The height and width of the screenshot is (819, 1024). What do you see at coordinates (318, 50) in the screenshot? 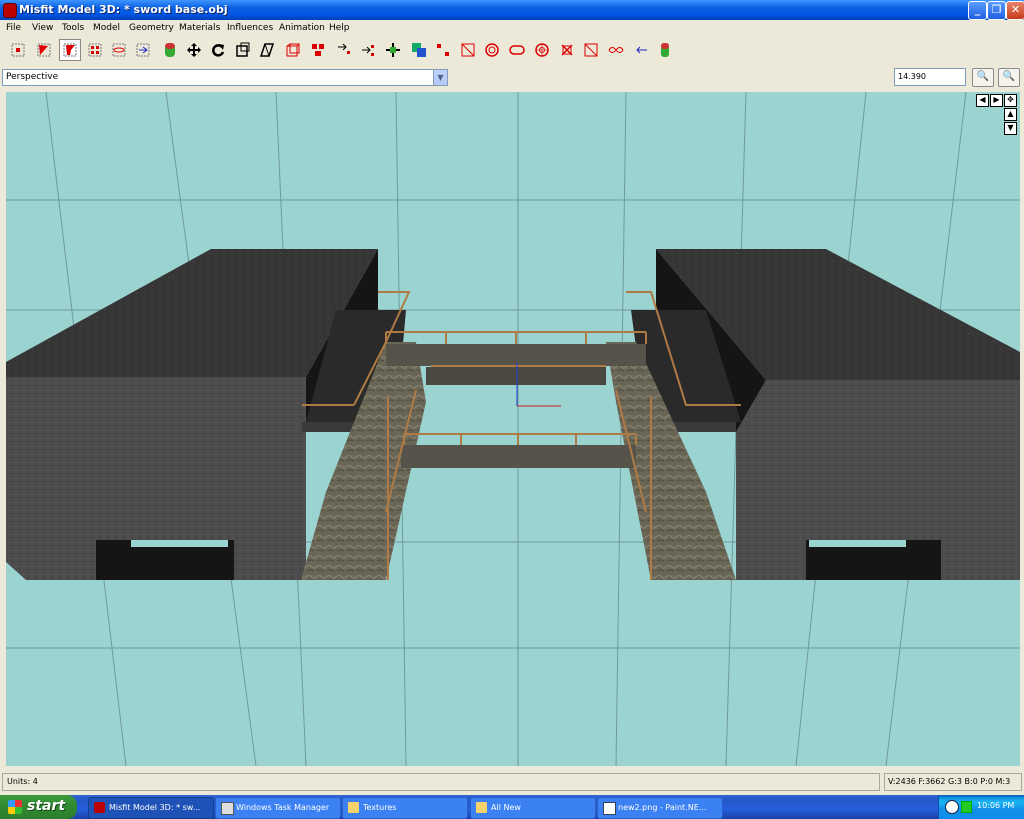
I see `attach-tool` at bounding box center [318, 50].